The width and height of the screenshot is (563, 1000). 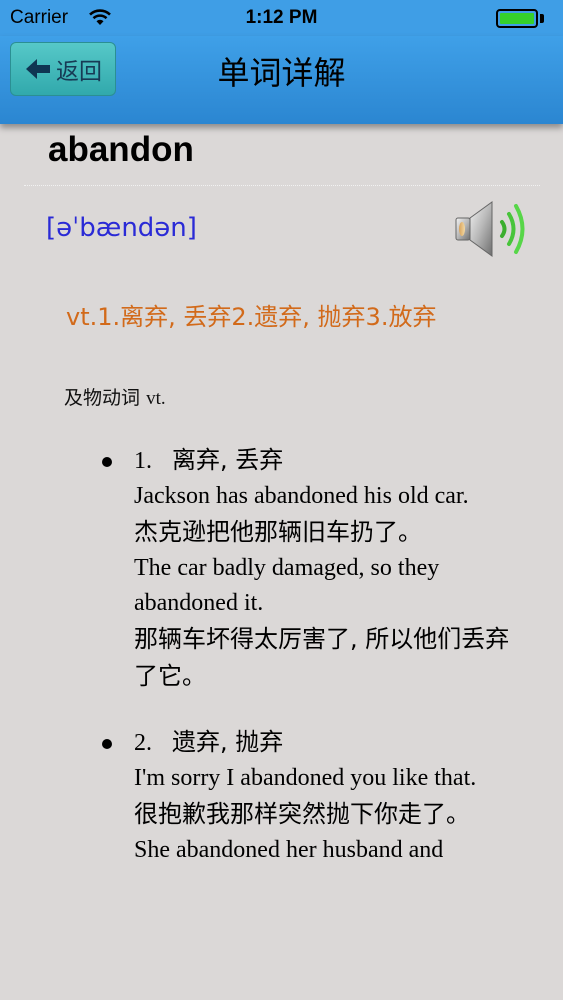 I want to click on nav-bar: 返回 单词详解, so click(x=281, y=80).